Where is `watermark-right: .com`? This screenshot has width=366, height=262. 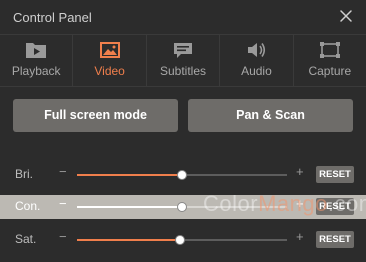
watermark-right: .com is located at coordinates (346, 203).